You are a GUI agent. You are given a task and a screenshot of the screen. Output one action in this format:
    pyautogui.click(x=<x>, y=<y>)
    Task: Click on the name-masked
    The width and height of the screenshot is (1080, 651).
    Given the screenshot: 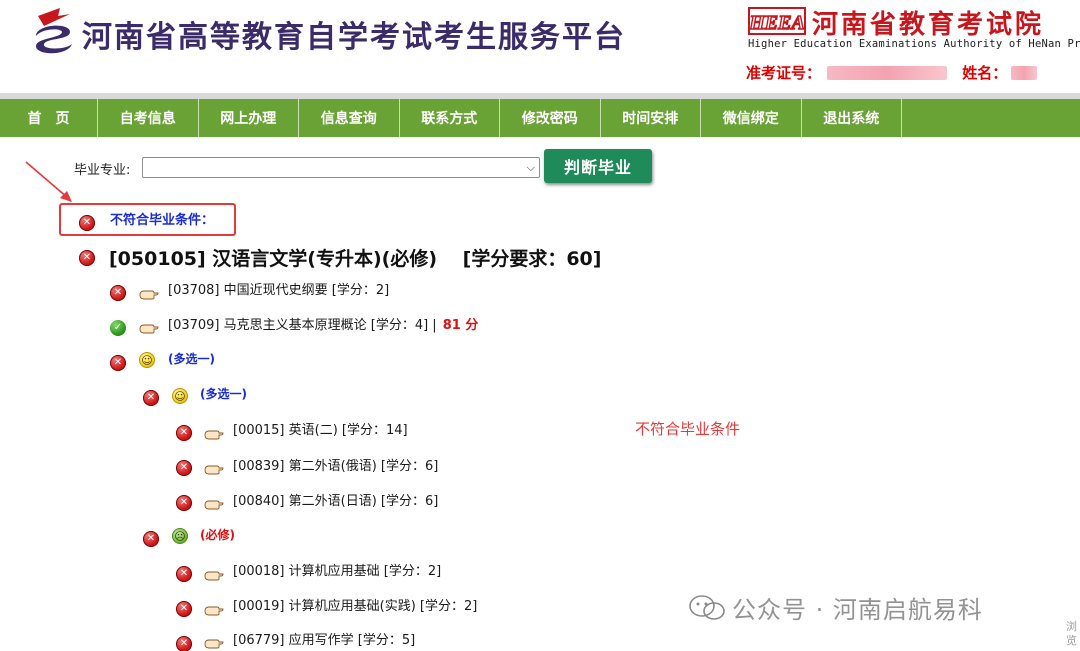 What is the action you would take?
    pyautogui.click(x=1024, y=73)
    